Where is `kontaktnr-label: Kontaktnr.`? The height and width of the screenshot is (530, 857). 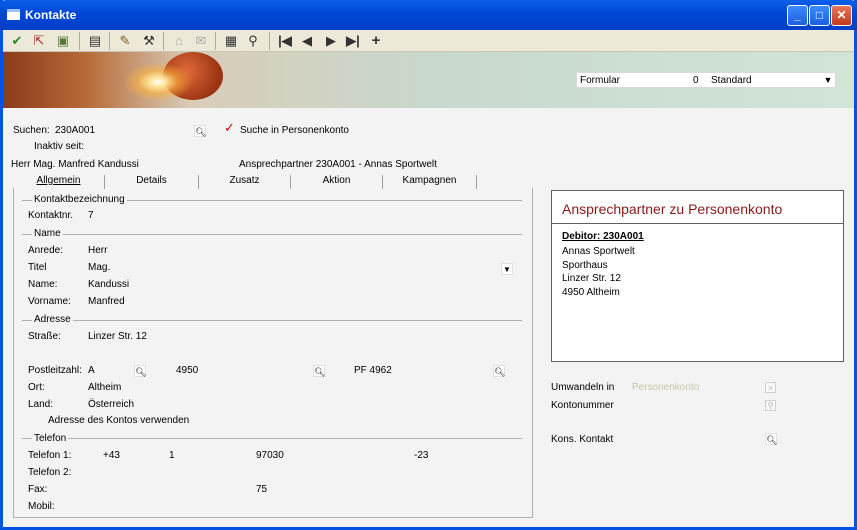
kontaktnr-label: Kontaktnr. is located at coordinates (51, 215).